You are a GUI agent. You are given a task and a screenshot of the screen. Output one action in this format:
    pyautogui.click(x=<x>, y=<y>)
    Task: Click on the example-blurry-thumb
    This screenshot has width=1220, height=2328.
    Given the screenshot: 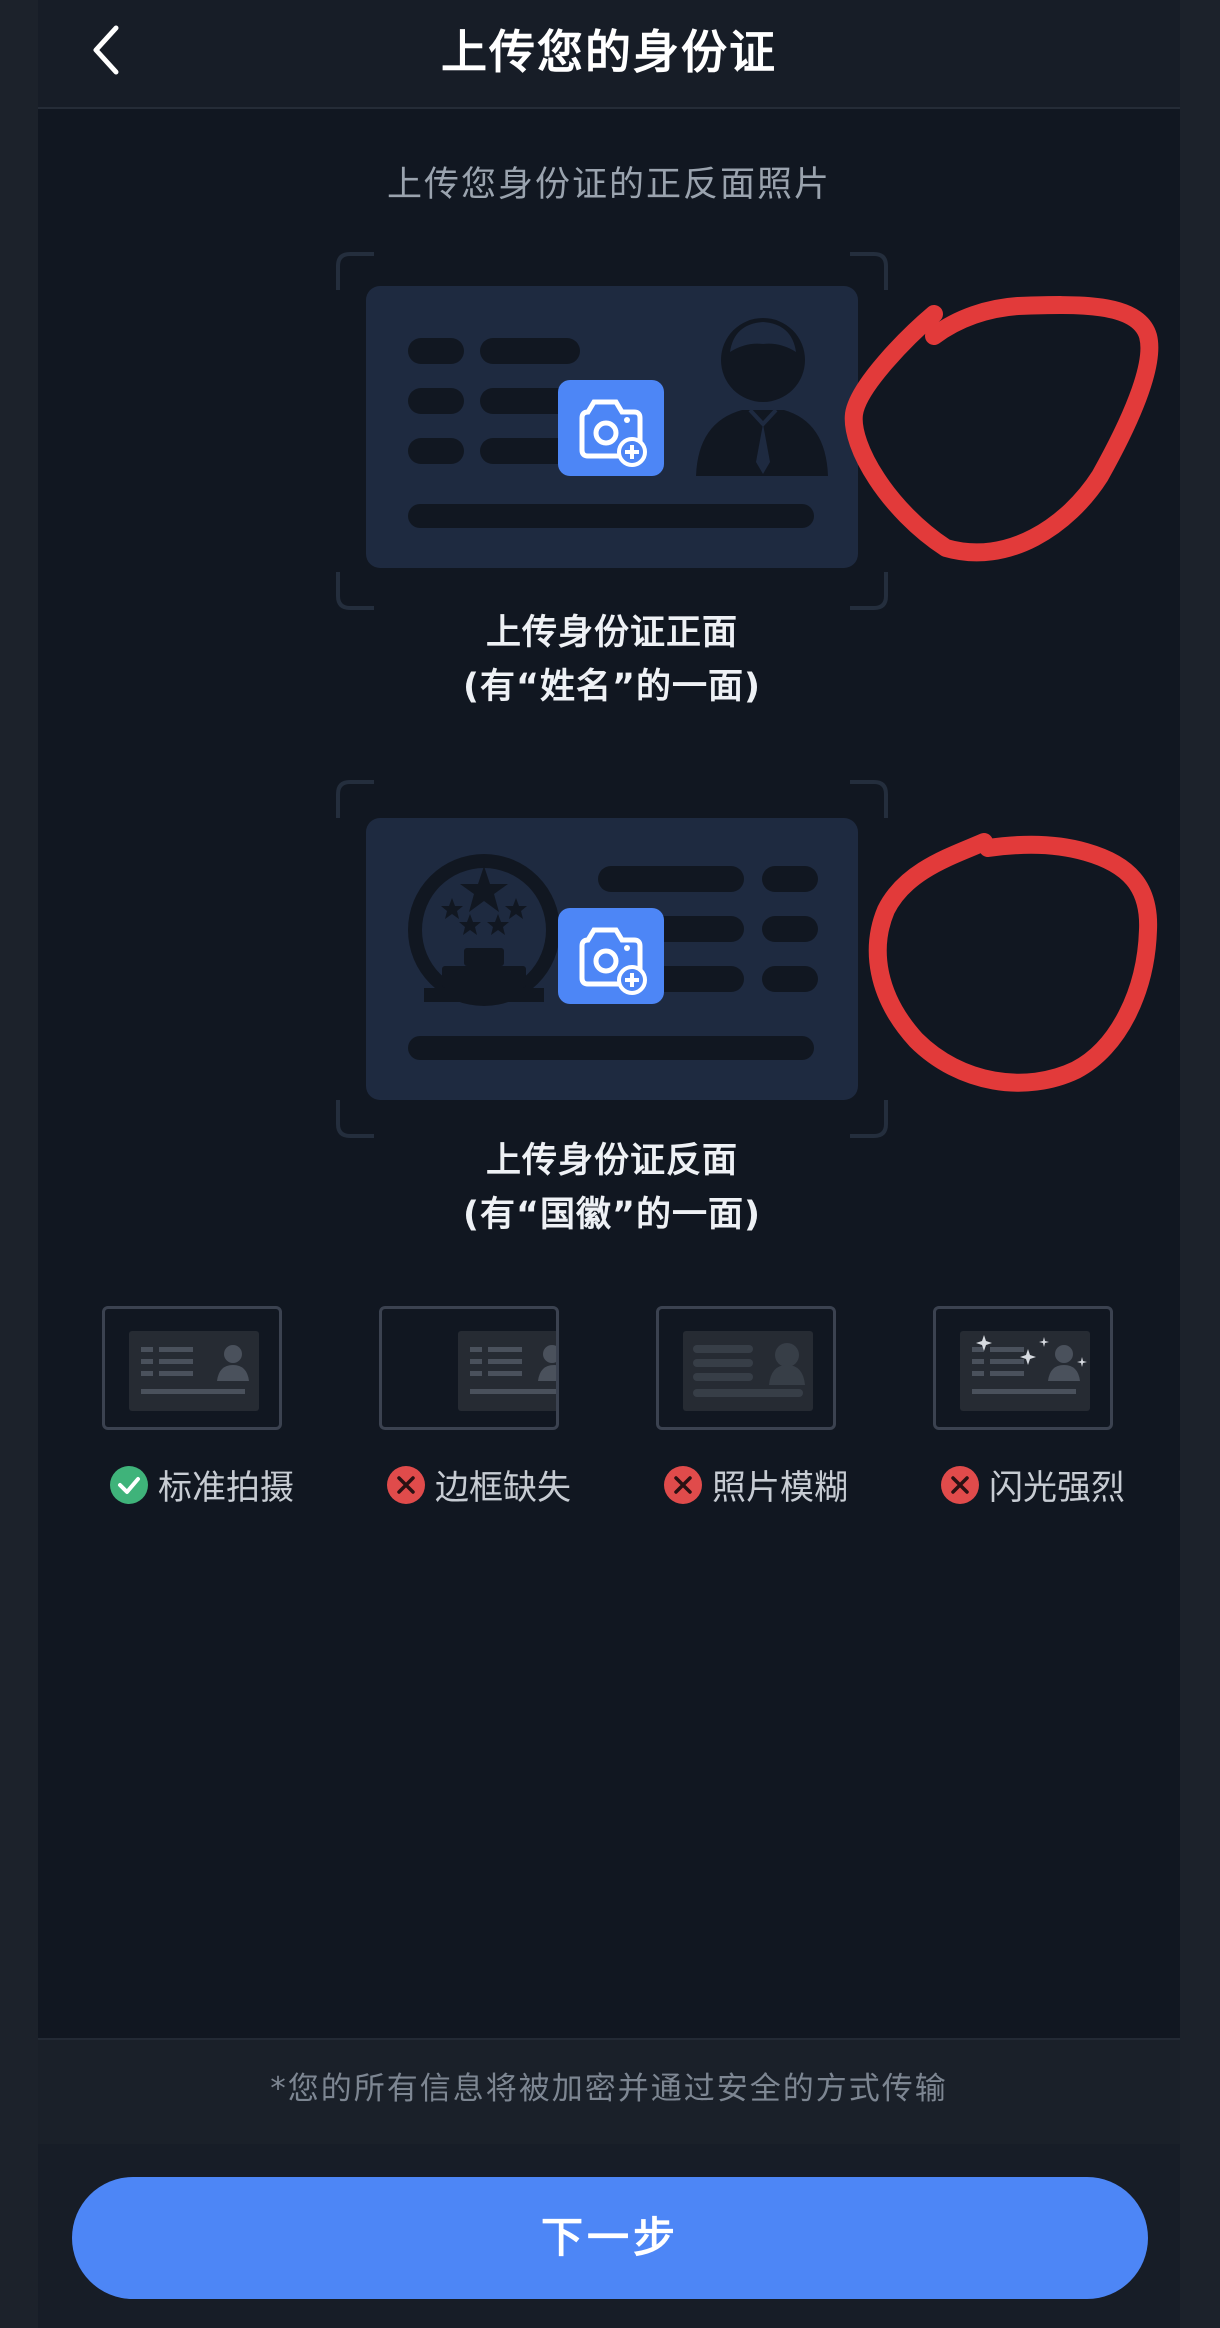 What is the action you would take?
    pyautogui.click(x=746, y=1368)
    